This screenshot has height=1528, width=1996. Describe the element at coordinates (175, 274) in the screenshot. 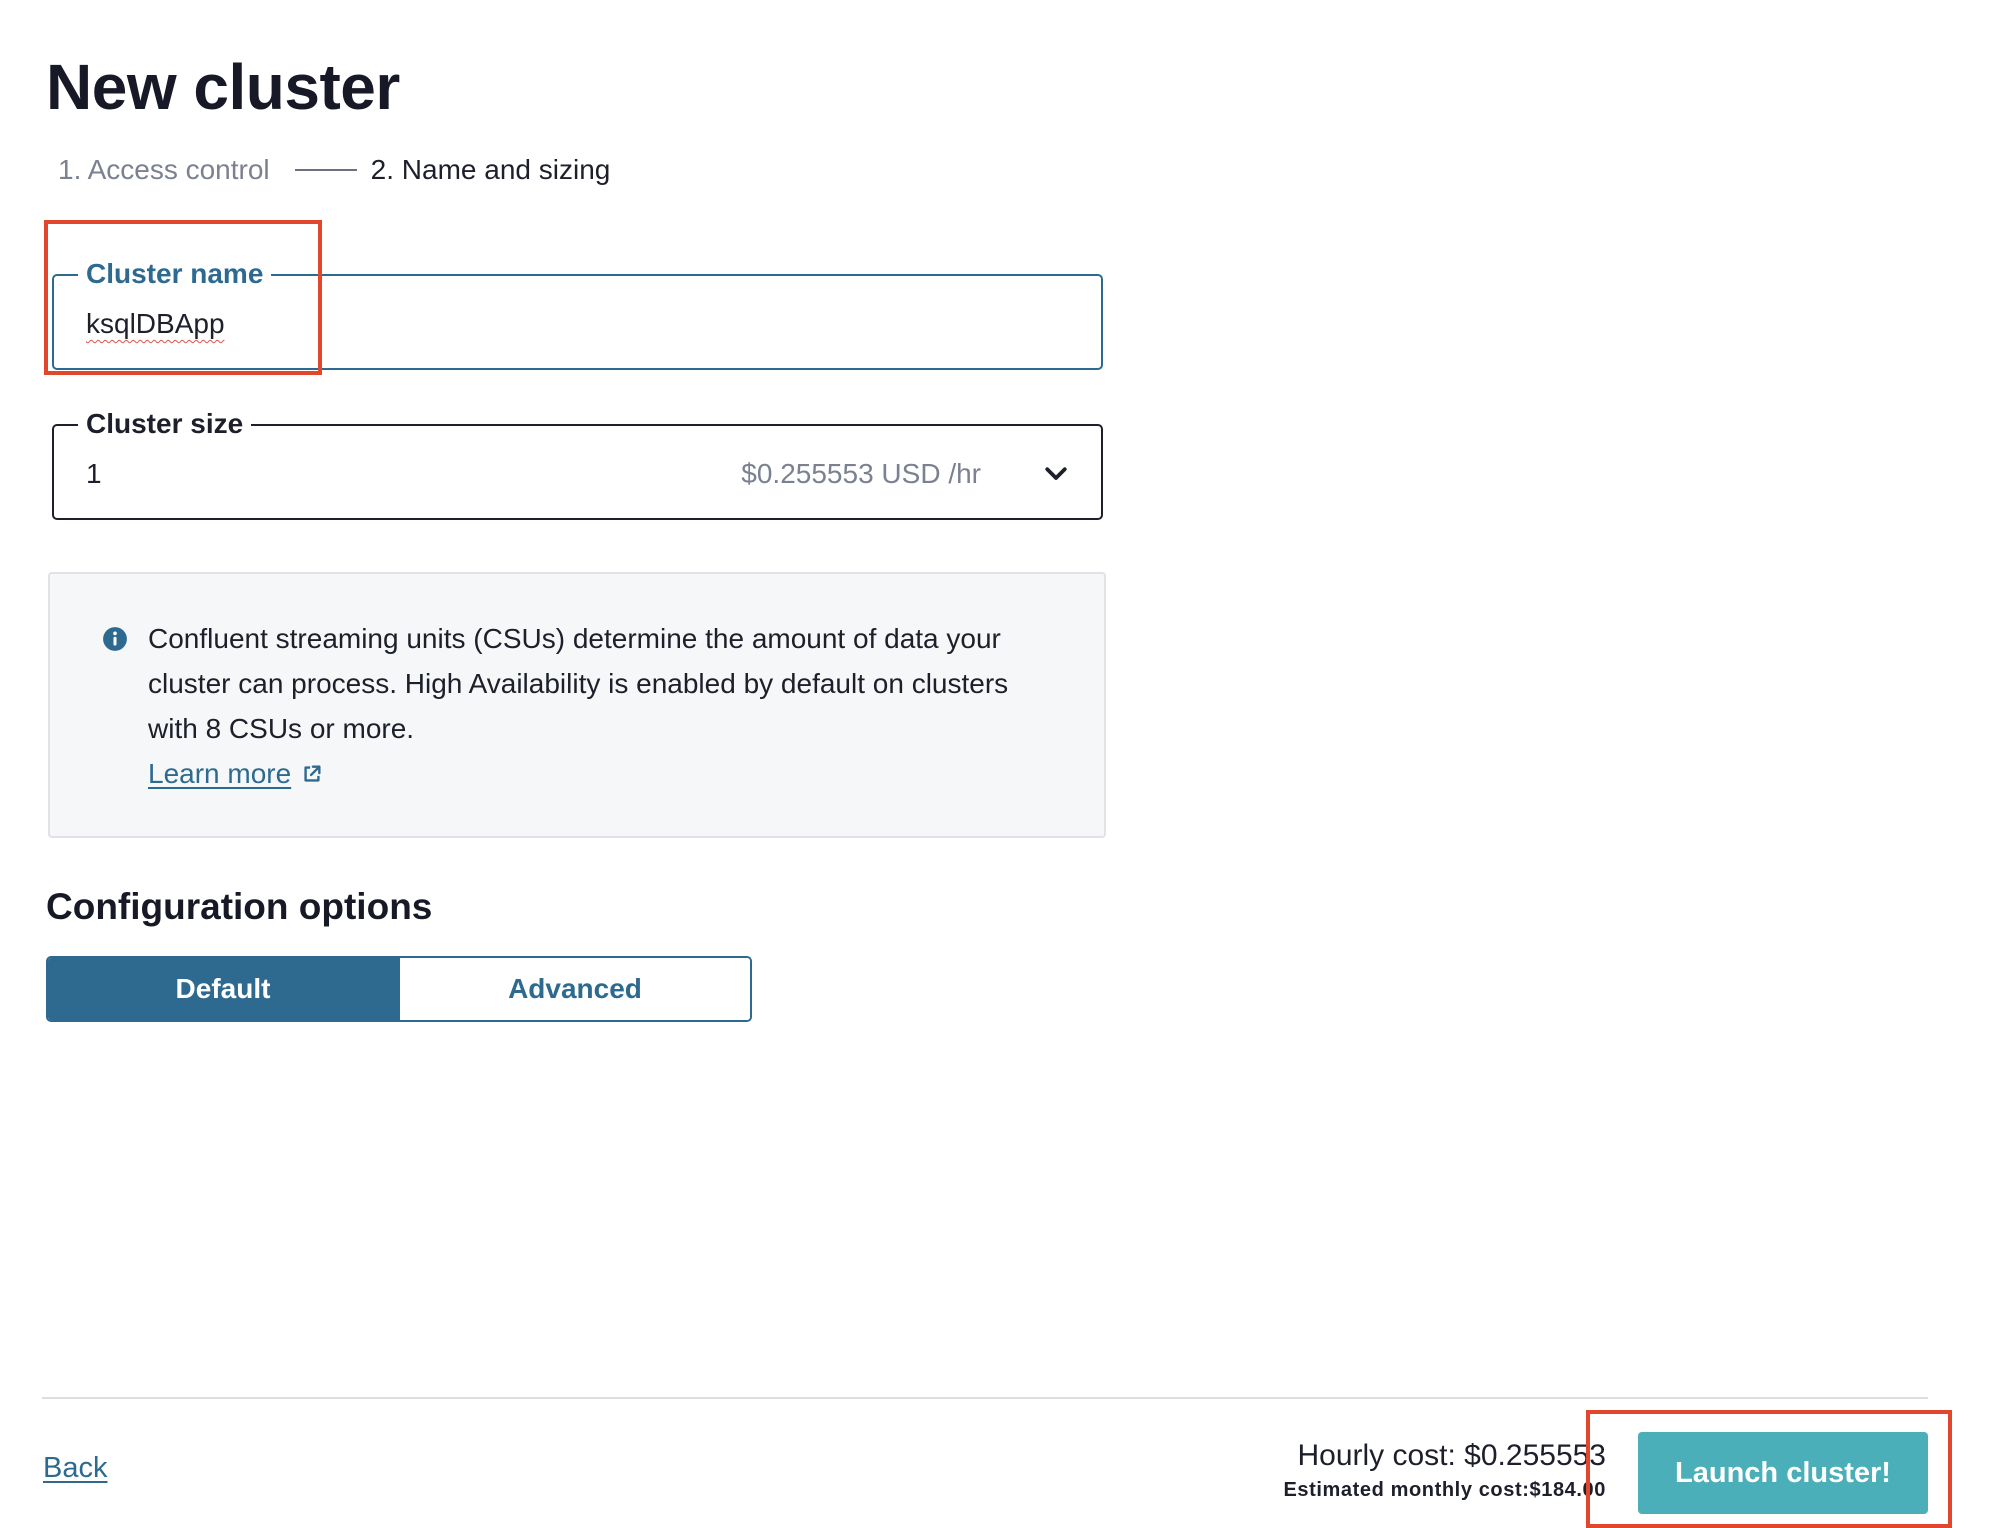

I see `cluster-name-label: Cluster name` at that location.